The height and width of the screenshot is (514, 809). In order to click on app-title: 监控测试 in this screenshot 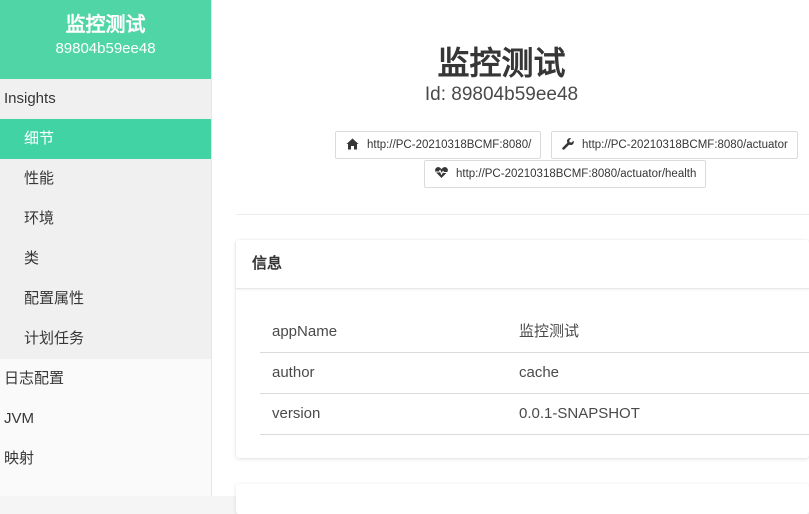, I will do `click(105, 25)`.